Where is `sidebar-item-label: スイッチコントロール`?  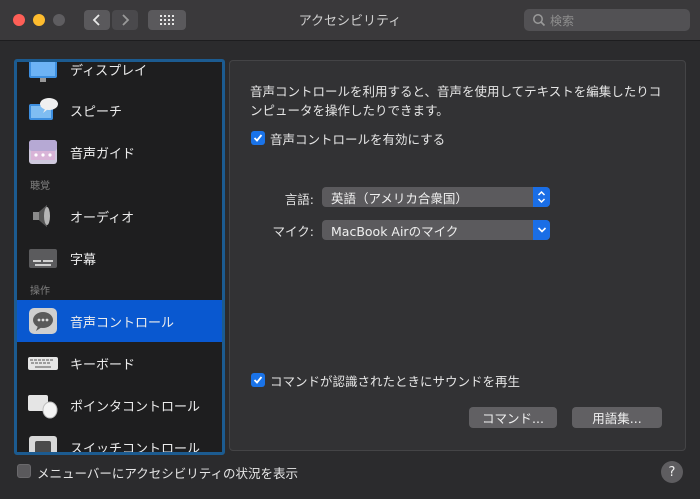 sidebar-item-label: スイッチコントロール is located at coordinates (135, 448).